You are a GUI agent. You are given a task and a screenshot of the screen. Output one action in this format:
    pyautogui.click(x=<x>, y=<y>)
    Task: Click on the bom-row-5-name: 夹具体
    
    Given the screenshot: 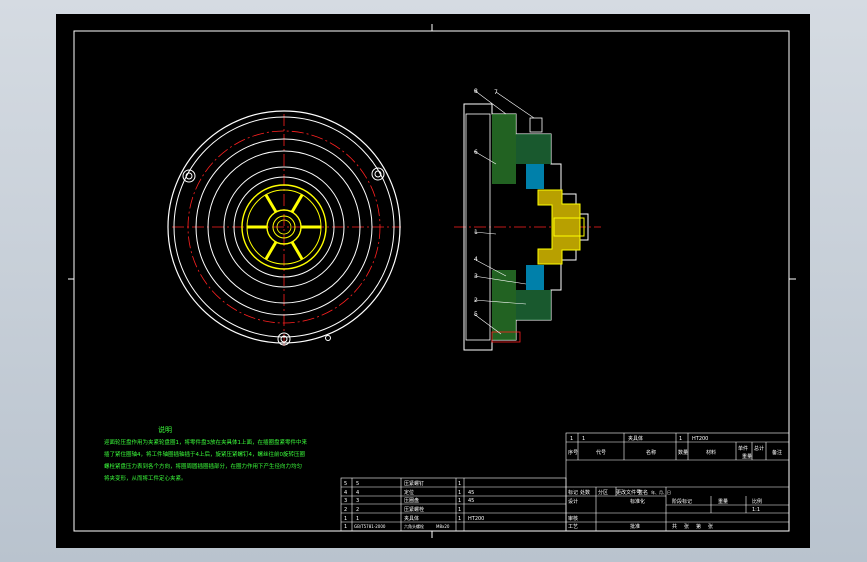 What is the action you would take?
    pyautogui.click(x=411, y=518)
    